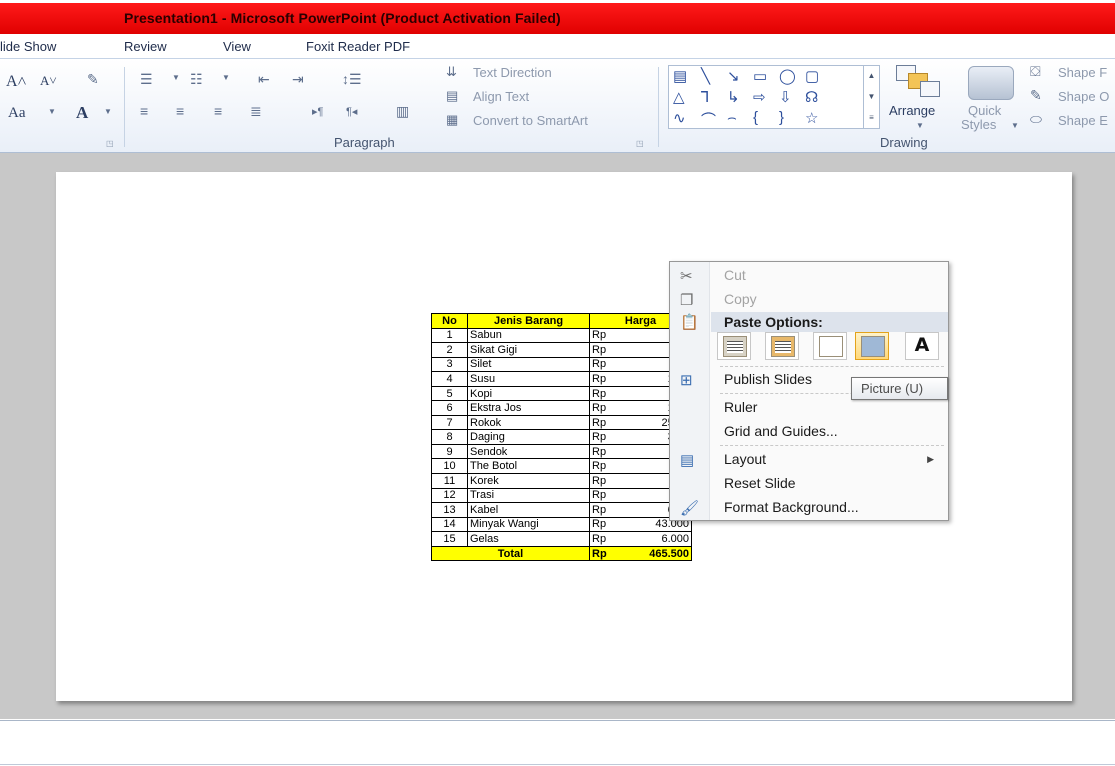 This screenshot has width=1115, height=766. Describe the element at coordinates (561, 393) in the screenshot. I see `table-row: 5KopiRp8.0` at that location.